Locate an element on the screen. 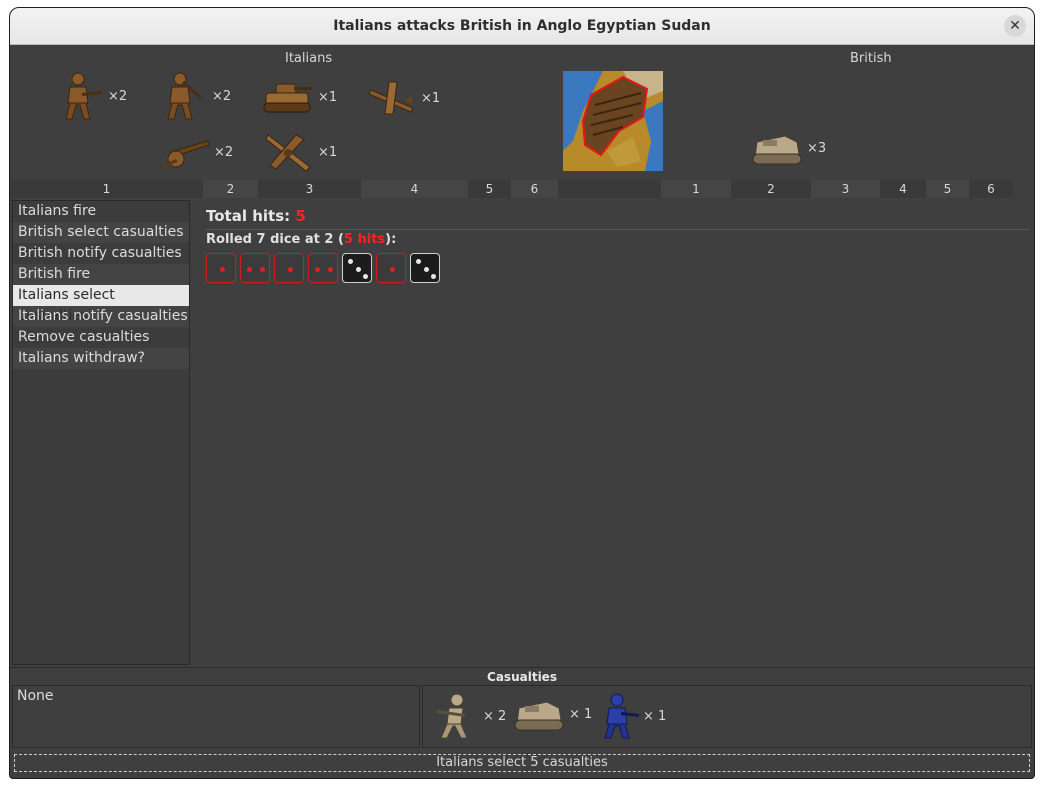 This screenshot has height=786, width=1044. tank-icon is located at coordinates (287, 98).